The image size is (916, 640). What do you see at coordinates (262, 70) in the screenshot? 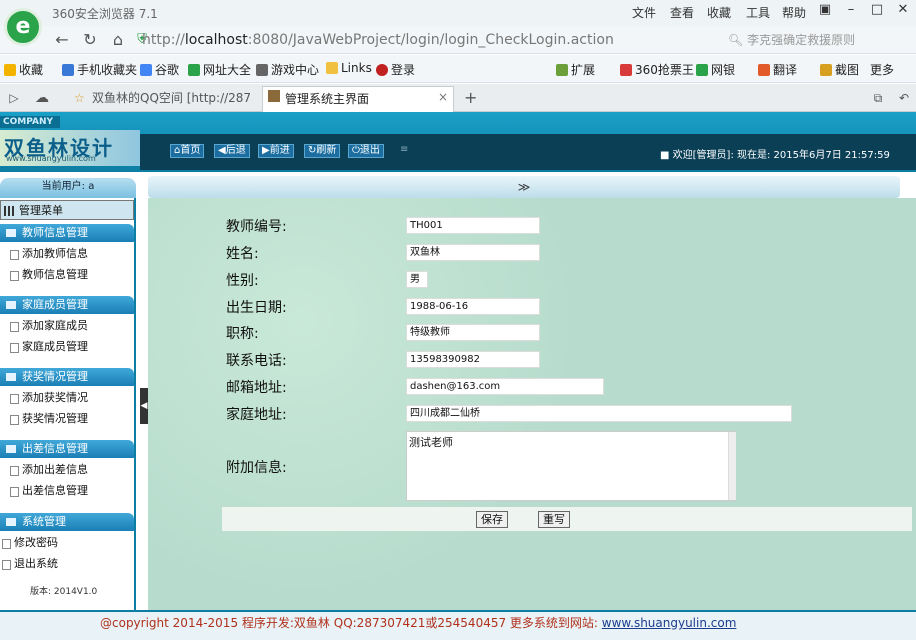
I see `gamepad-icon` at bounding box center [262, 70].